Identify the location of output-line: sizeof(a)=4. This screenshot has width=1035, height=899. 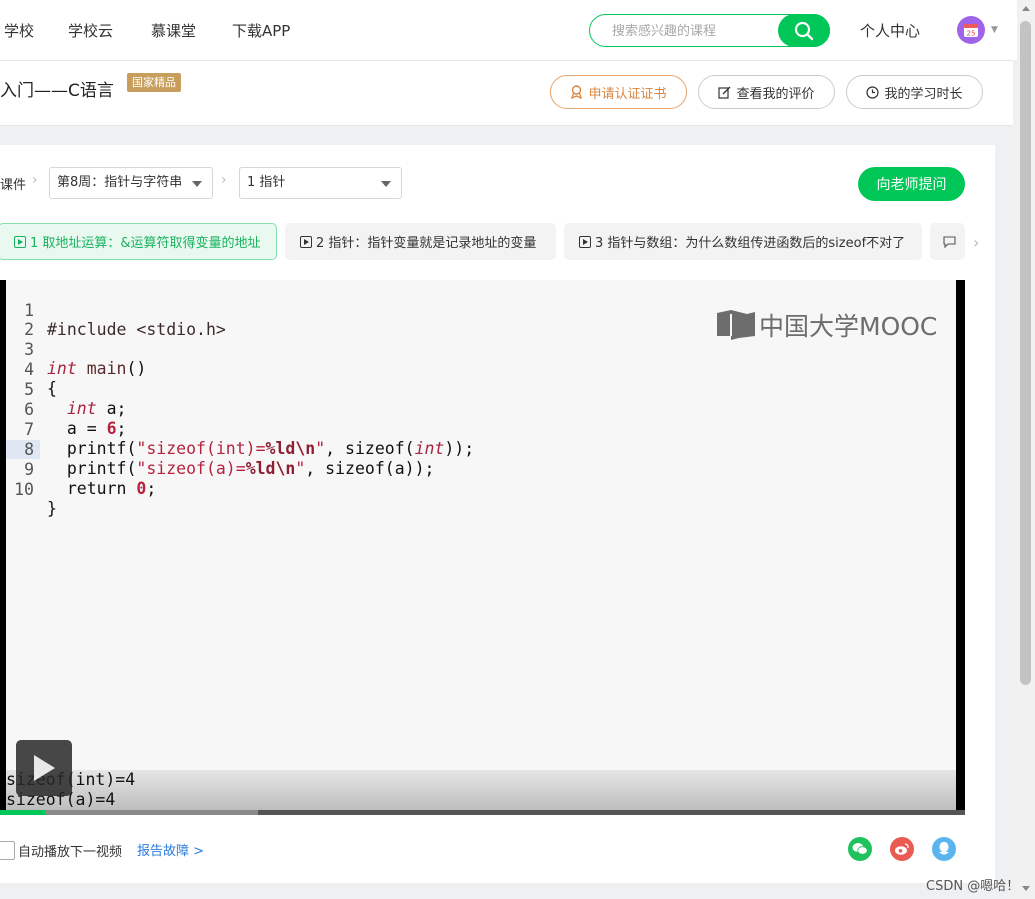
(61, 799).